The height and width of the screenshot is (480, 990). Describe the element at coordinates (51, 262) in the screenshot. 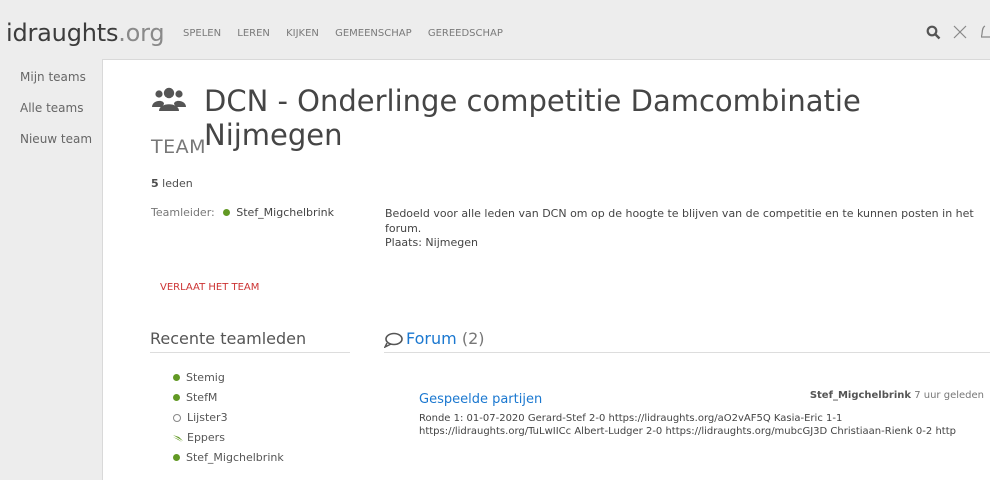

I see `sidebar: Mijn teams Alle teams Nieuw team` at that location.